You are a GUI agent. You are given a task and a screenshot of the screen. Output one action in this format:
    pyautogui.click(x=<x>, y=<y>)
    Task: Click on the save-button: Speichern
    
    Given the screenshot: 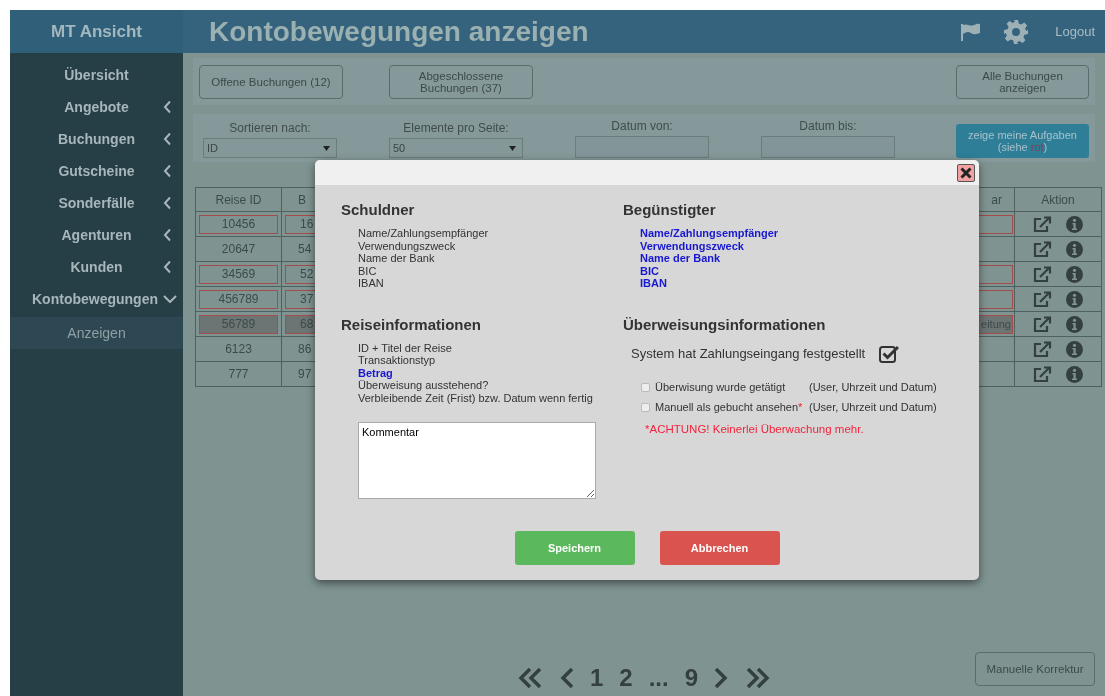 What is the action you would take?
    pyautogui.click(x=574, y=548)
    